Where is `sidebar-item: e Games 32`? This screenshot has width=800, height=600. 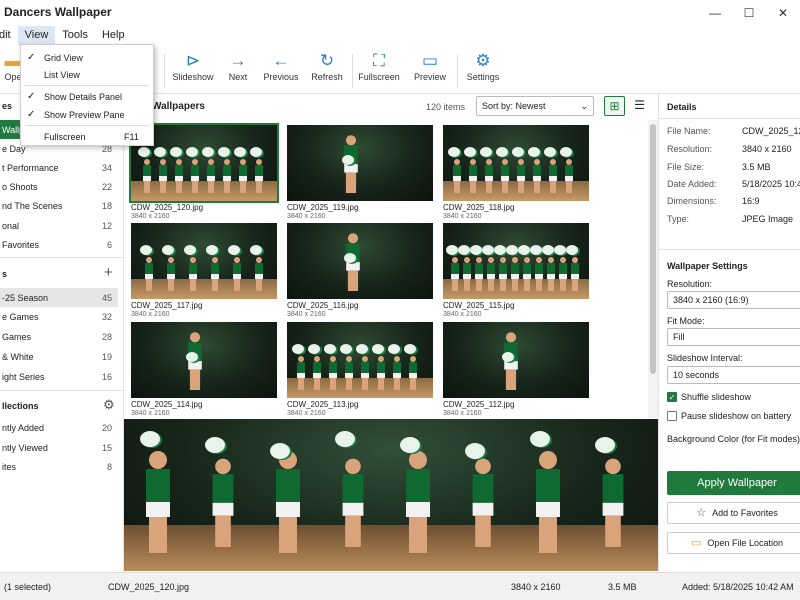 sidebar-item: e Games 32 is located at coordinates (59, 316).